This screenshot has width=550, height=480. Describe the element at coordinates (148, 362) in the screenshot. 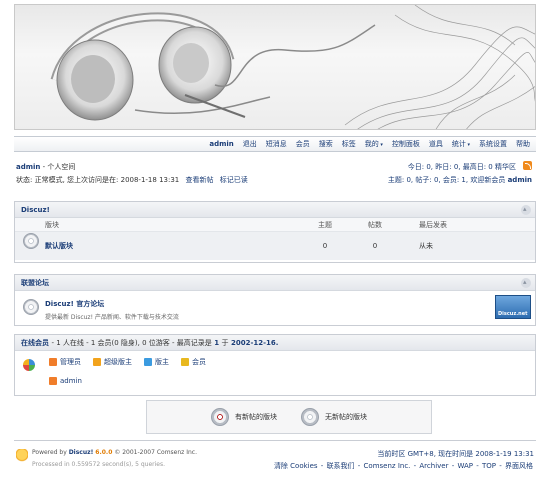

I see `moderator-icon` at that location.